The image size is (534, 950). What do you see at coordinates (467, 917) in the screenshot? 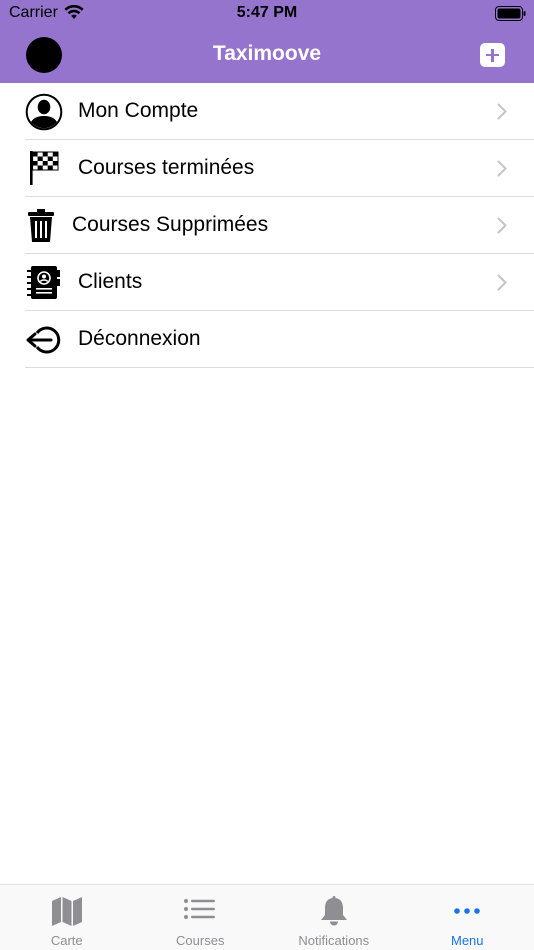
I see `tab-menu: Menu` at bounding box center [467, 917].